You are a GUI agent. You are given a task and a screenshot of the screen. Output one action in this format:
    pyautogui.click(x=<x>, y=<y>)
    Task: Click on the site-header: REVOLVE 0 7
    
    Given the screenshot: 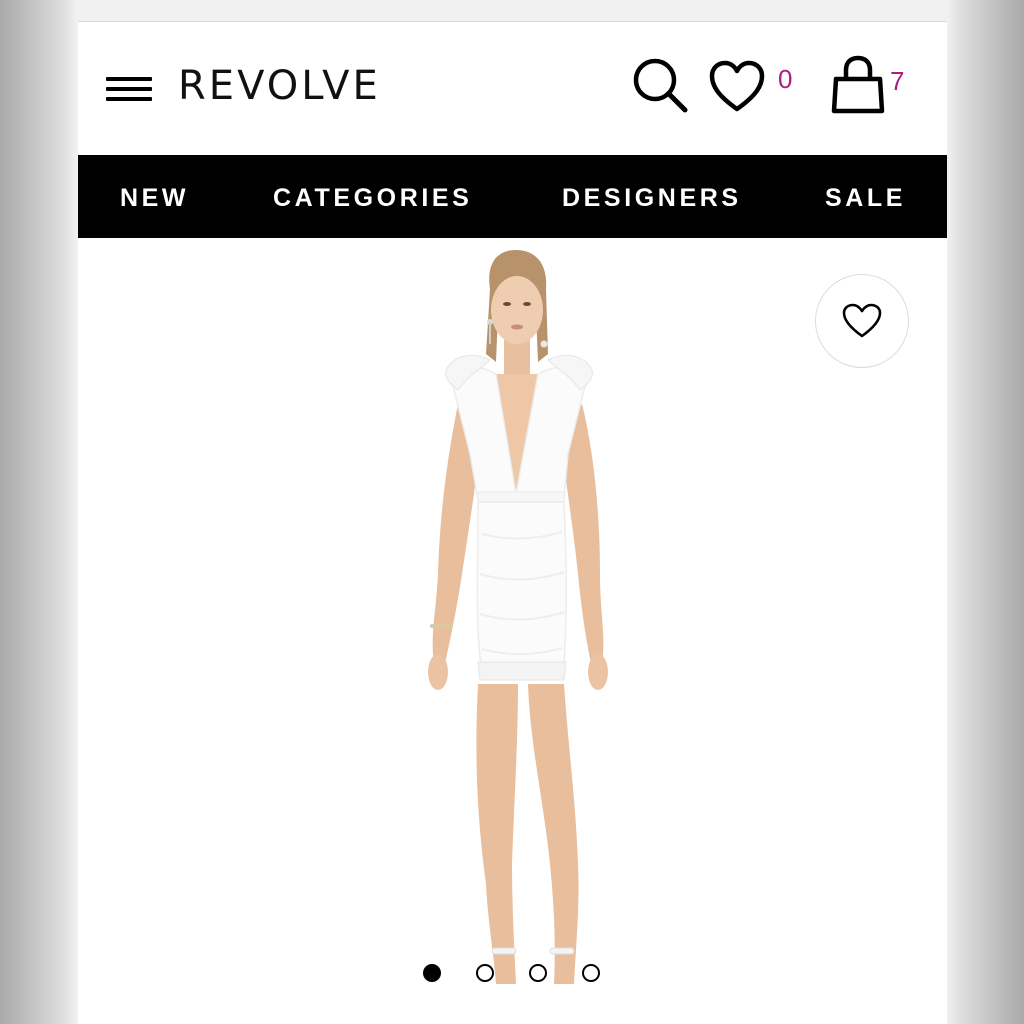 What is the action you would take?
    pyautogui.click(x=512, y=88)
    